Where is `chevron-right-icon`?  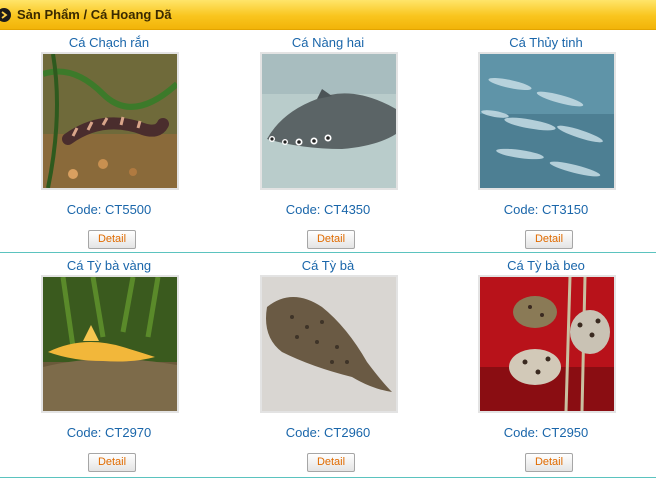 chevron-right-icon is located at coordinates (5, 14).